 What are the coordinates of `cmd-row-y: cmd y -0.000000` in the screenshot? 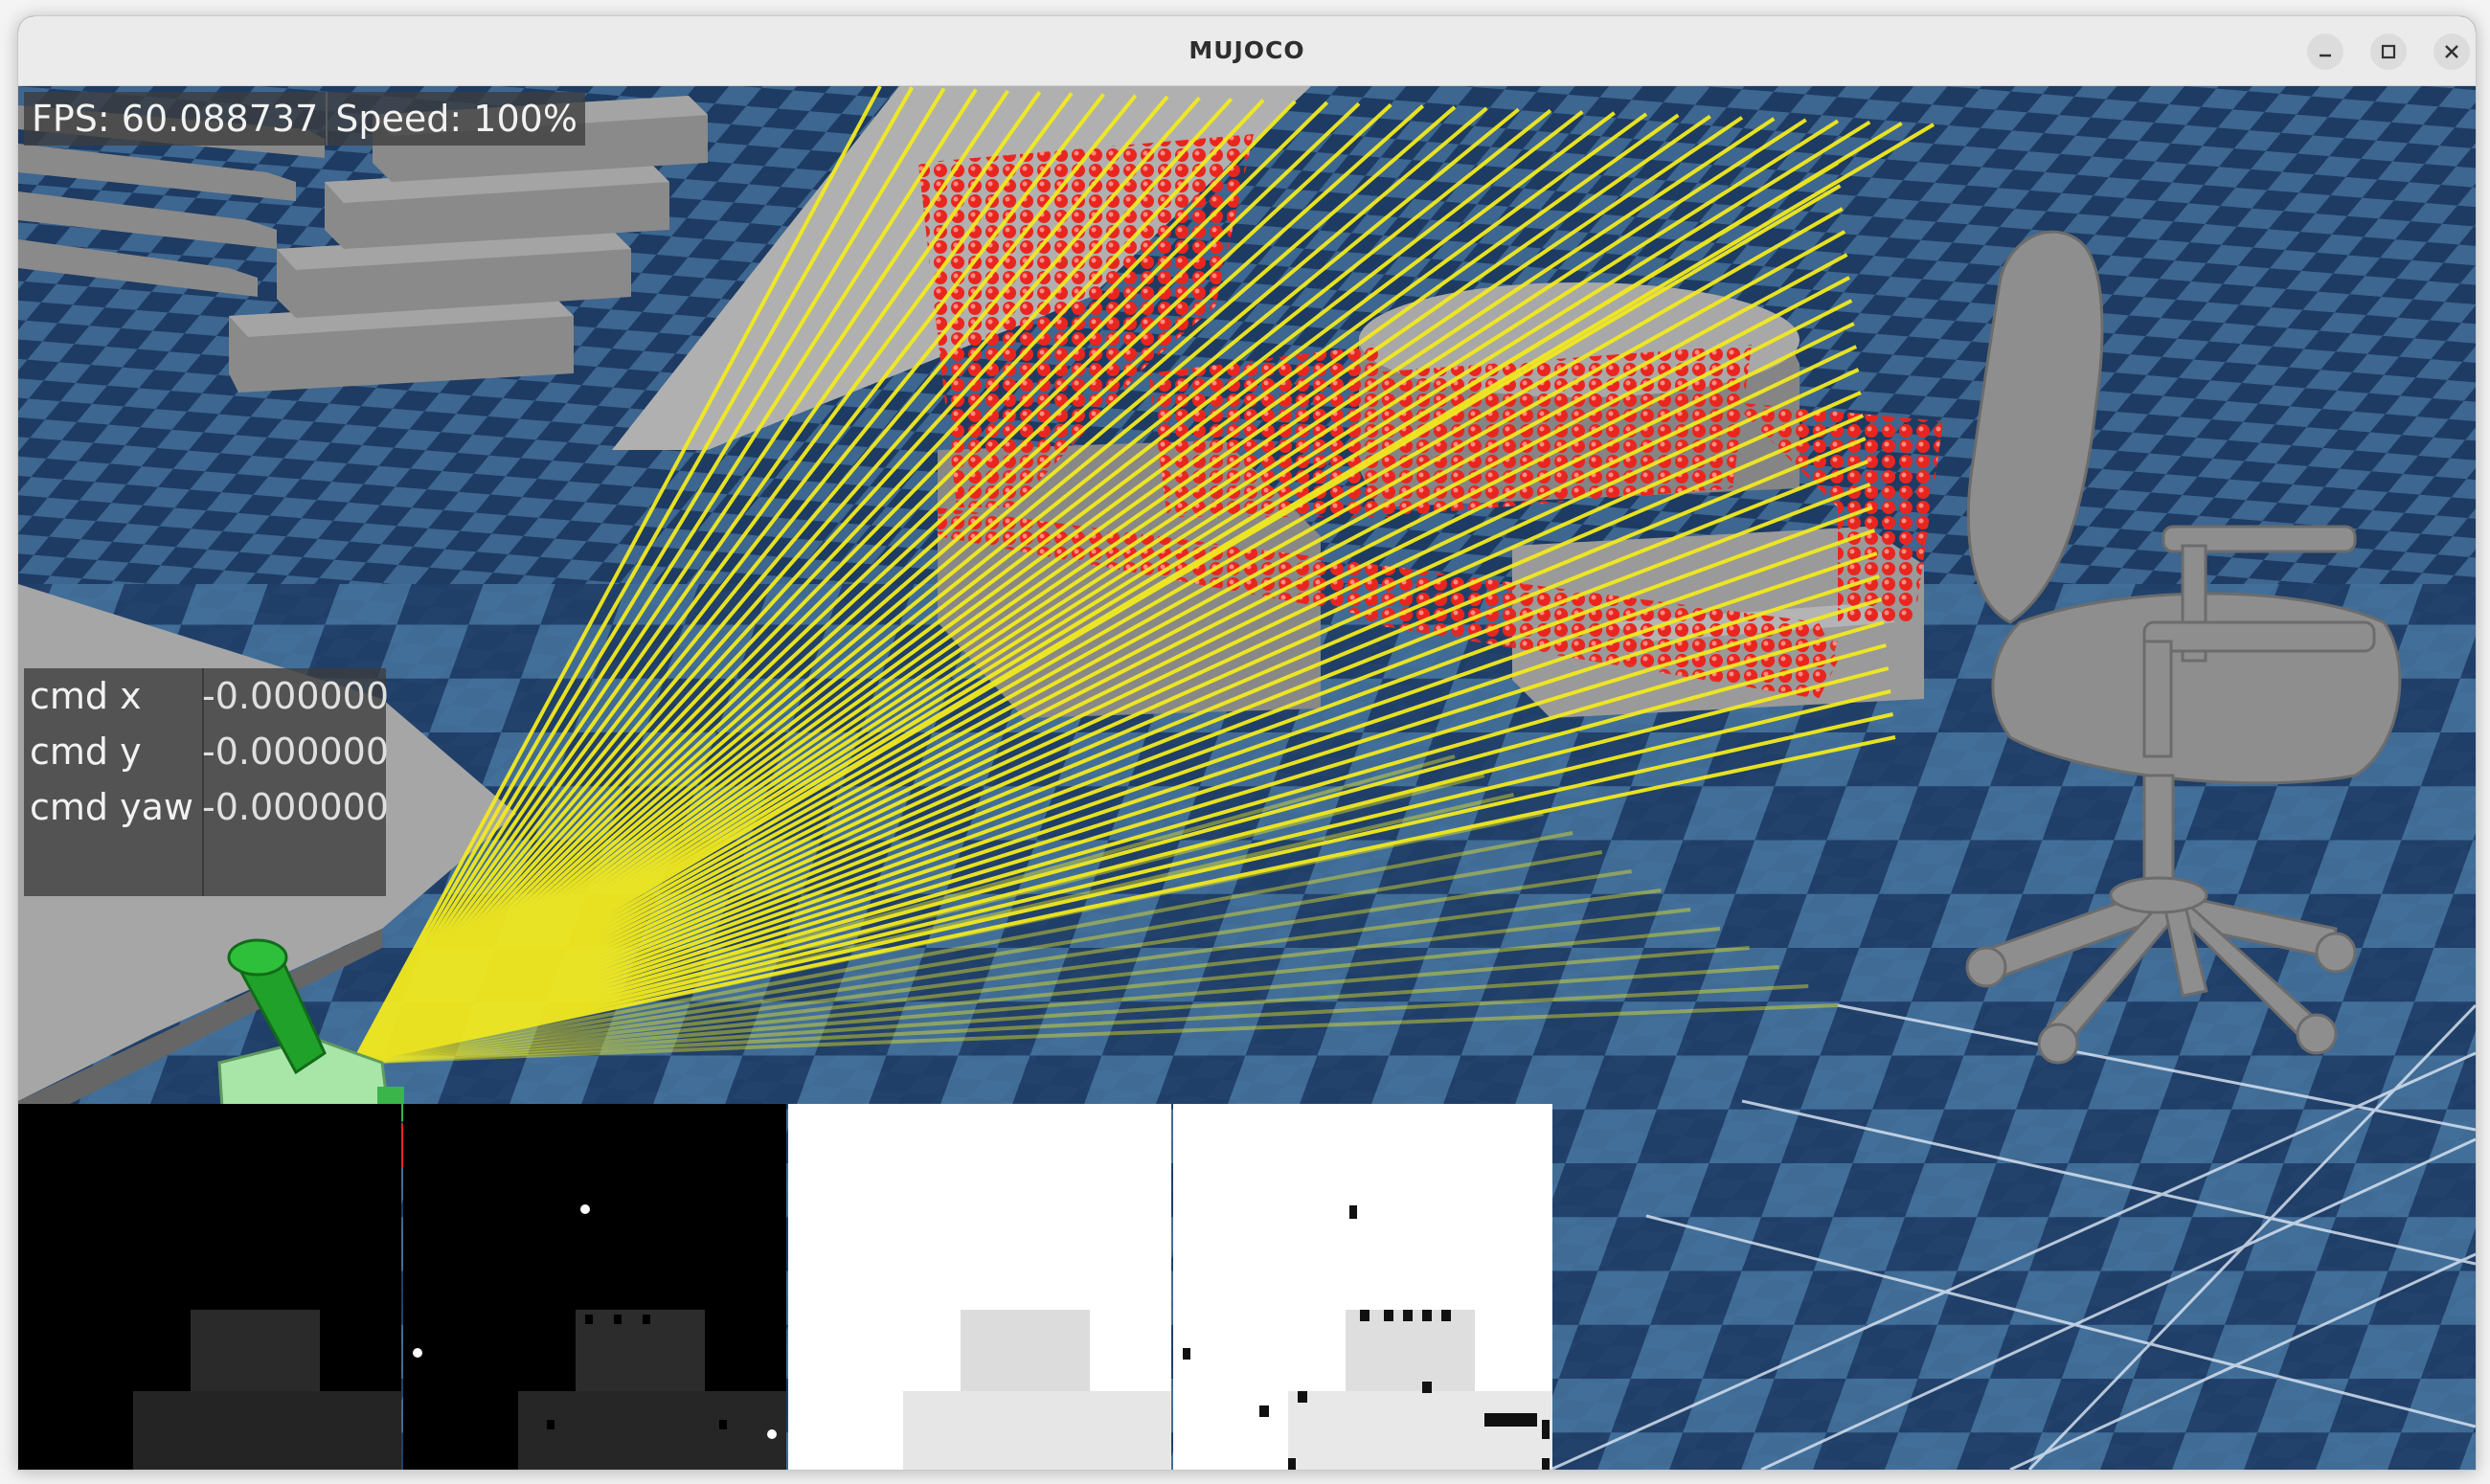 It's located at (207, 751).